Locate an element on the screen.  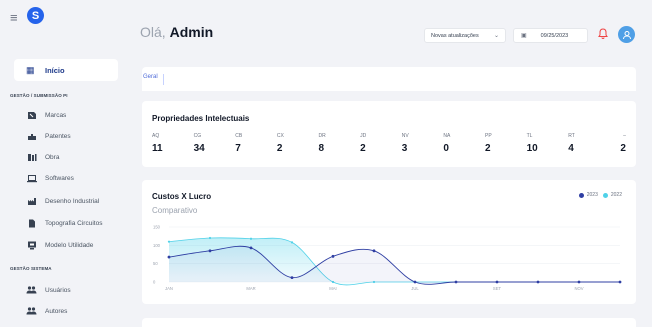
document-icon is located at coordinates (31, 223).